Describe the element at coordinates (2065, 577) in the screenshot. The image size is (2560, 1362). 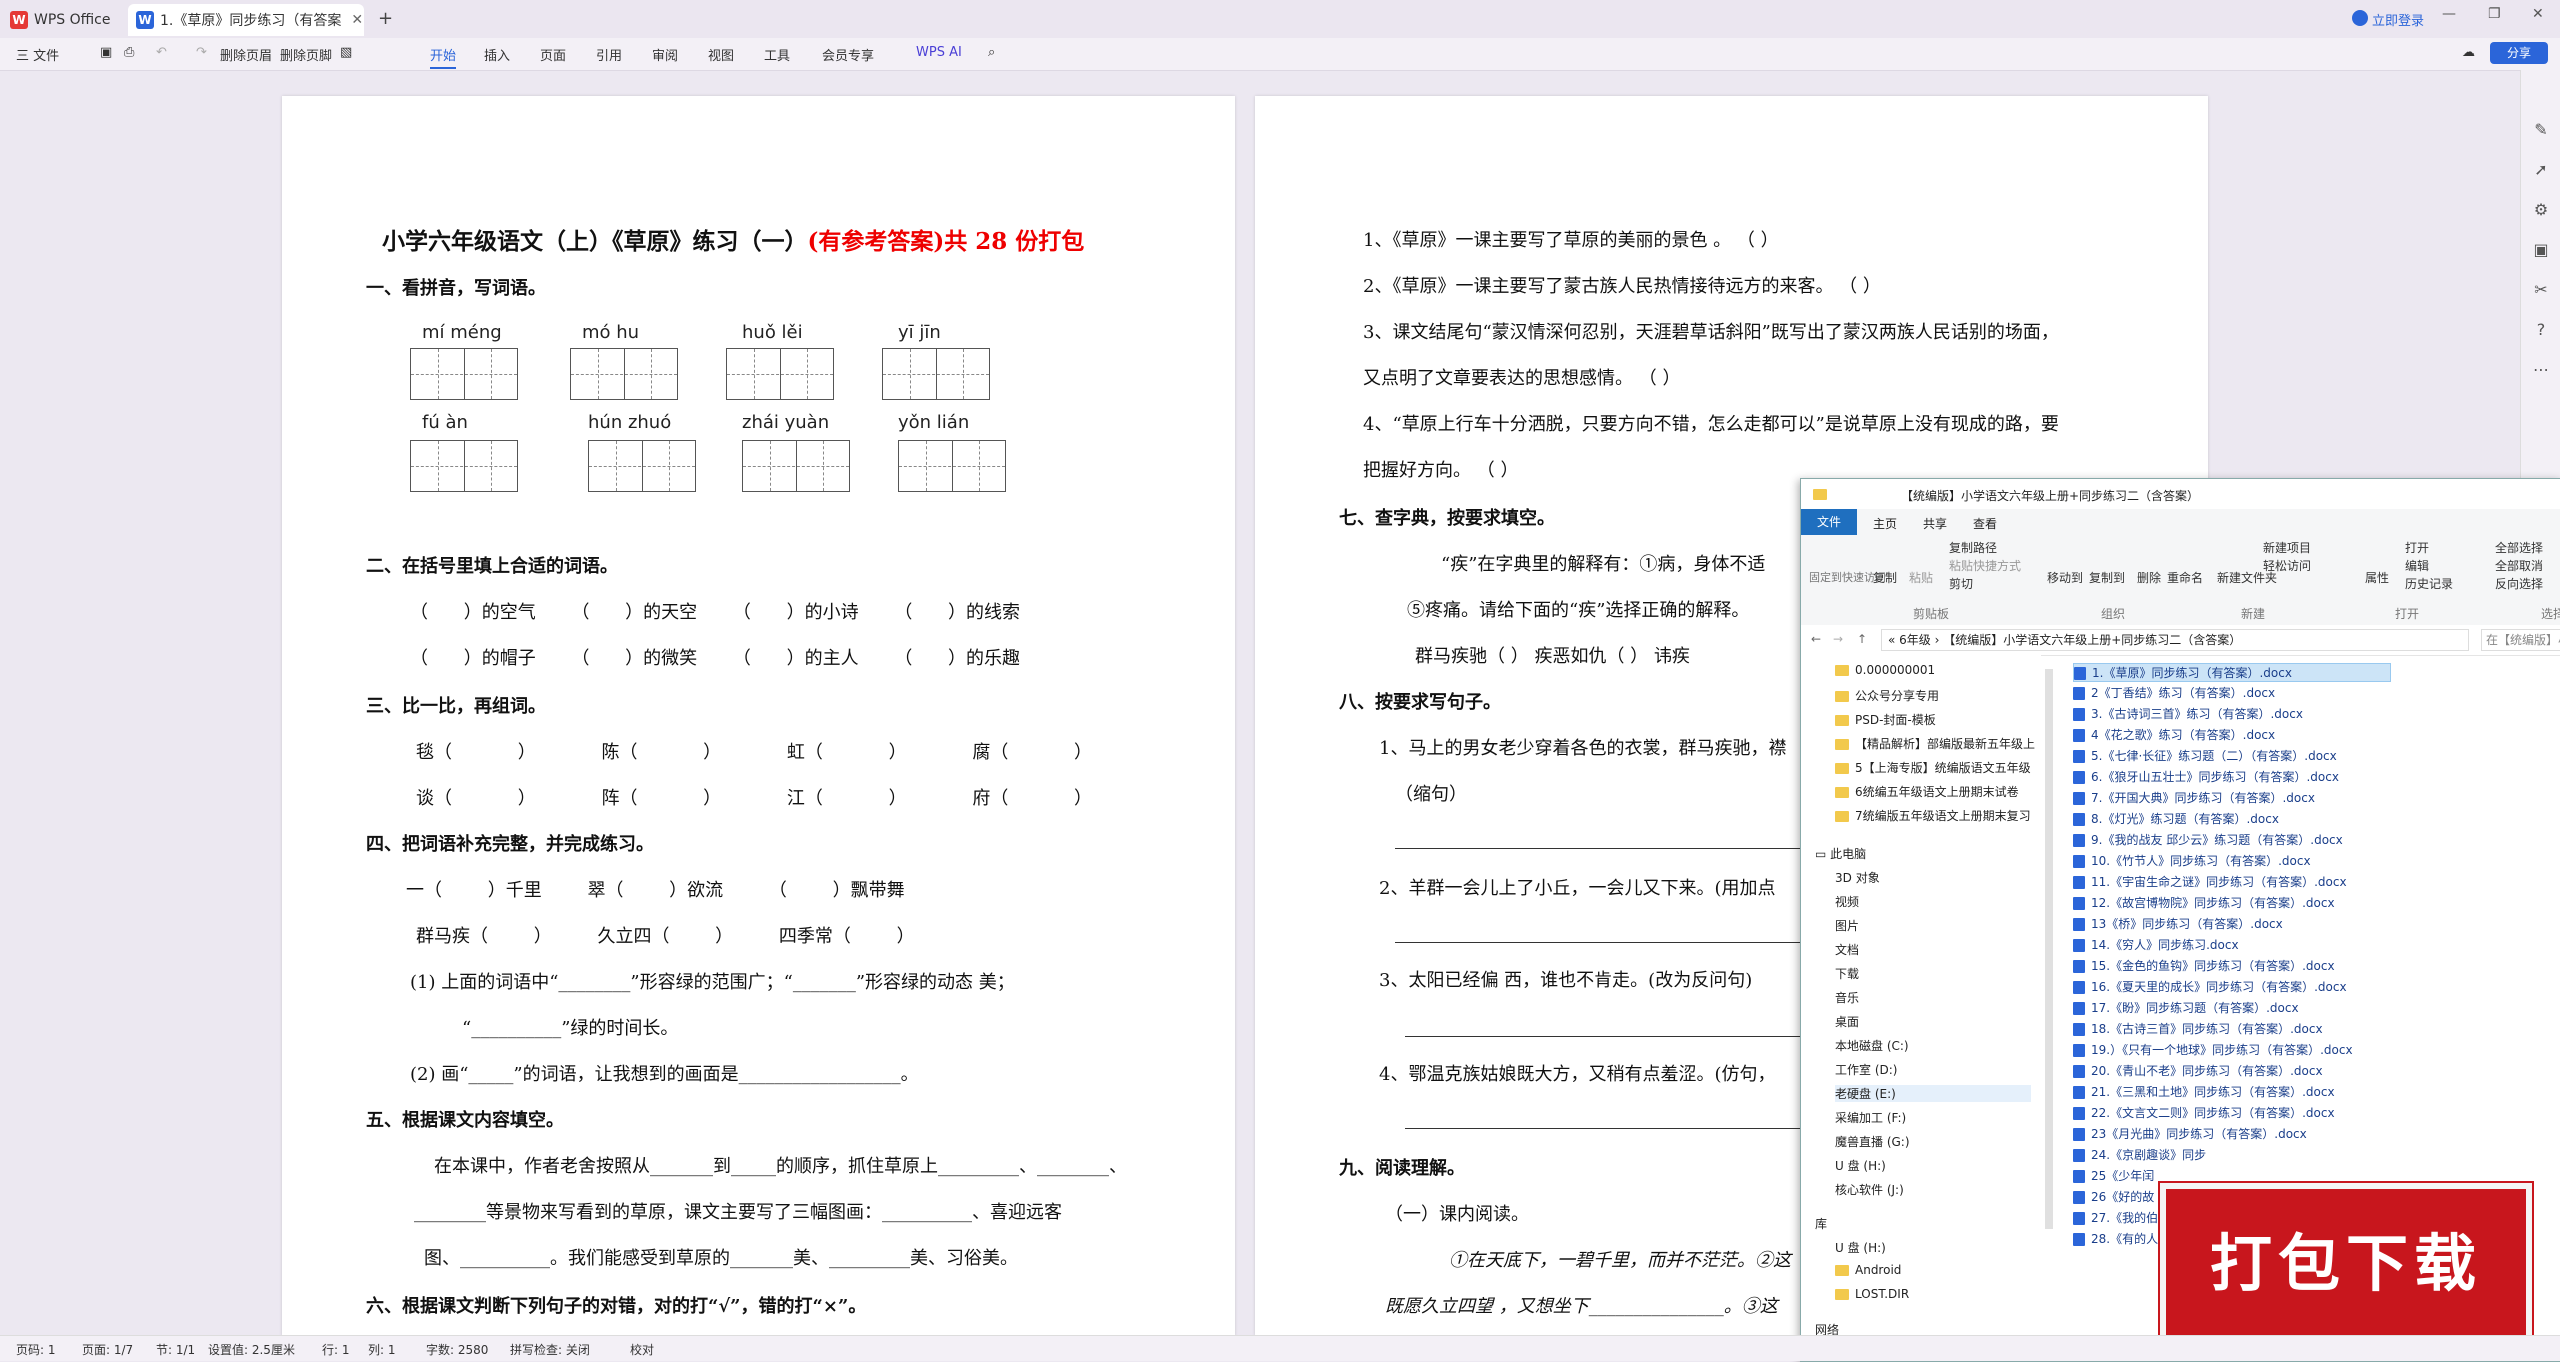
I see `move-to-button: 移动到` at that location.